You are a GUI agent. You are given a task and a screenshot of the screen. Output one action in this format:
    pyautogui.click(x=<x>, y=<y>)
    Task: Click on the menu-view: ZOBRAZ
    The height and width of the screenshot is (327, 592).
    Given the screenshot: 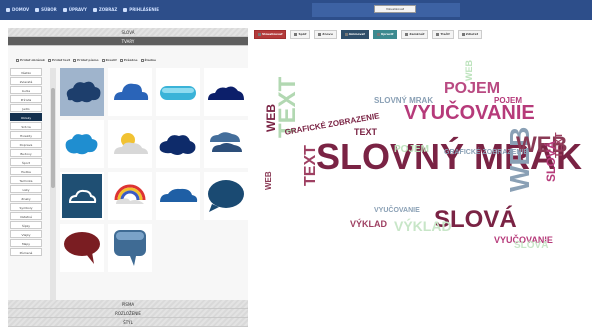 What is the action you would take?
    pyautogui.click(x=104, y=10)
    